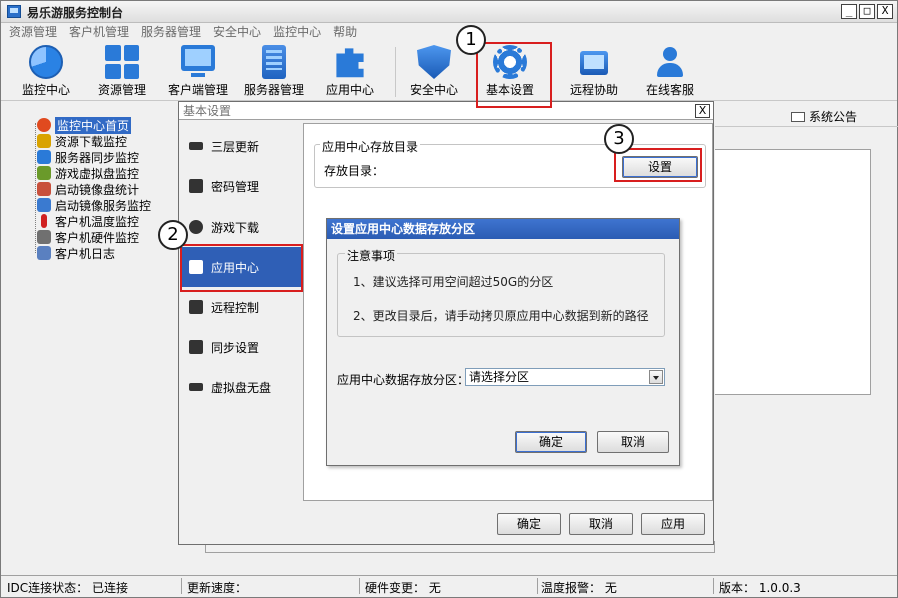  What do you see at coordinates (433, 90) in the screenshot?
I see `toolbar-label: 安全中心` at bounding box center [433, 90].